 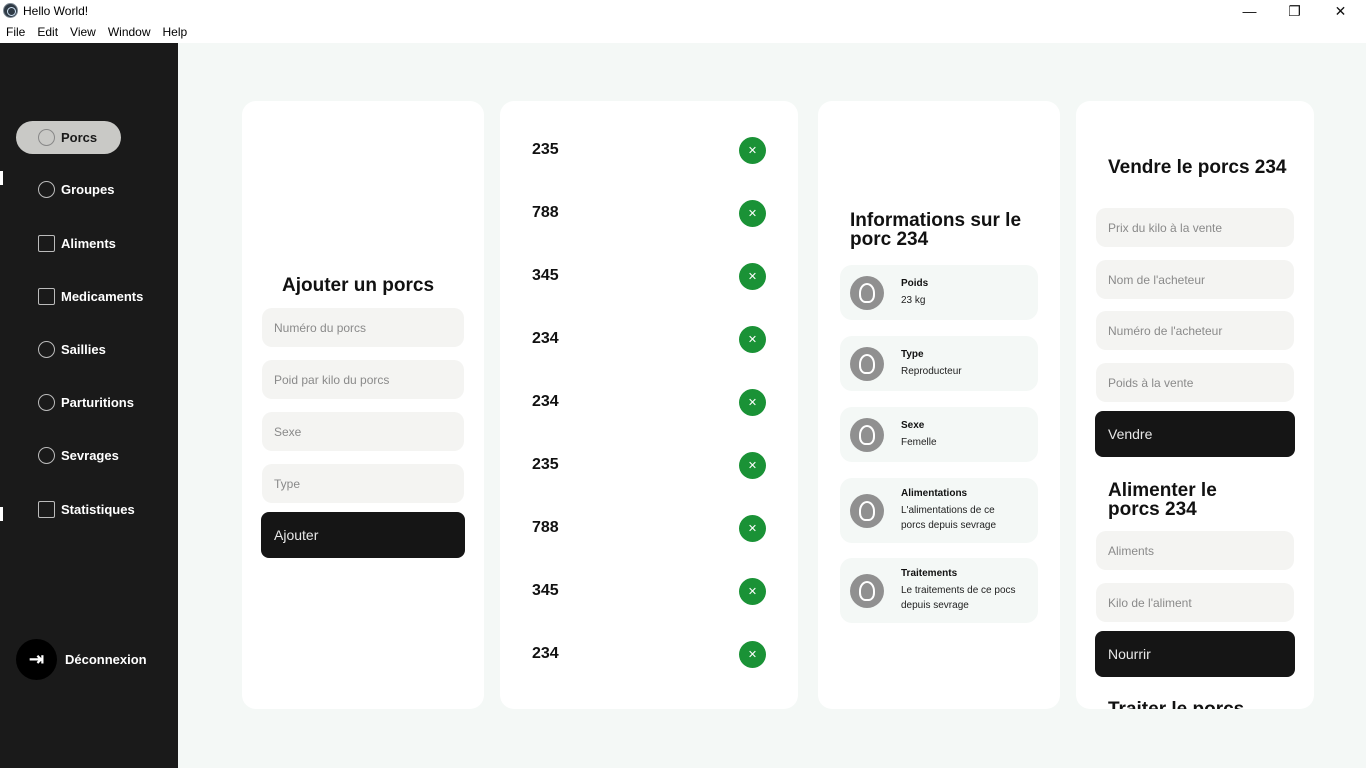 I want to click on sidebar-item-label: Saillies, so click(x=83, y=349).